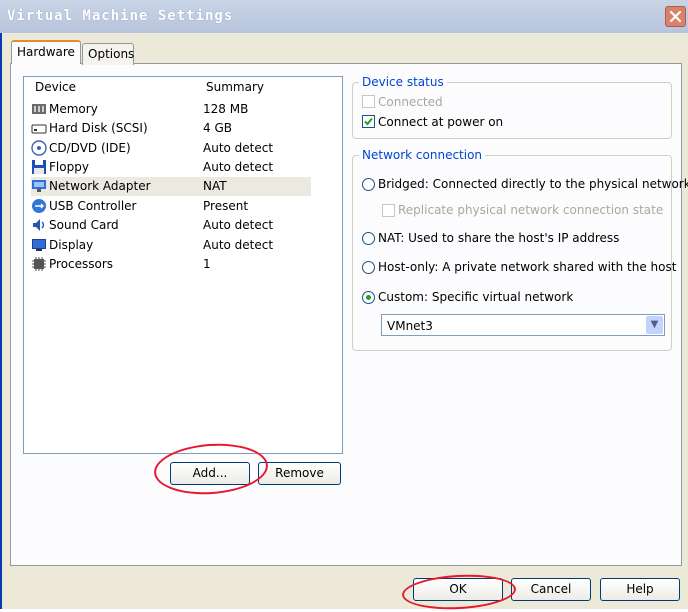  Describe the element at coordinates (217, 128) in the screenshot. I see `device-summary: 4 GB` at that location.